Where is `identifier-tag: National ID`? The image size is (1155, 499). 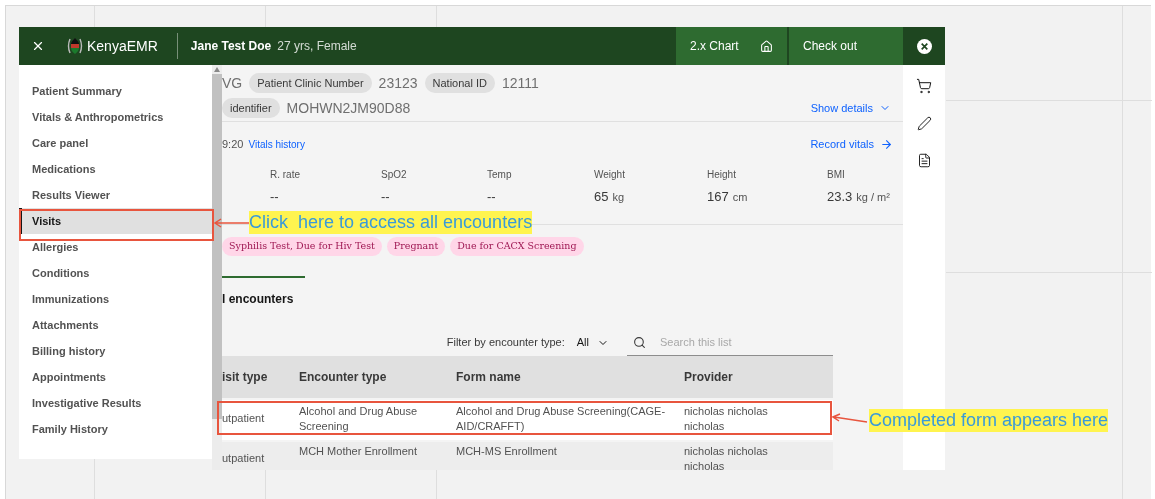
identifier-tag: National ID is located at coordinates (459, 83).